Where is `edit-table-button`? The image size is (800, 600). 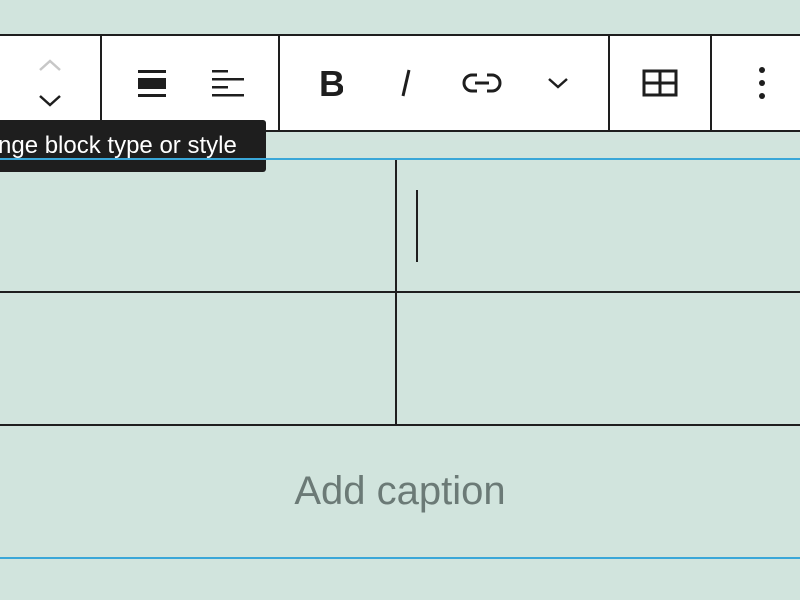 edit-table-button is located at coordinates (660, 83).